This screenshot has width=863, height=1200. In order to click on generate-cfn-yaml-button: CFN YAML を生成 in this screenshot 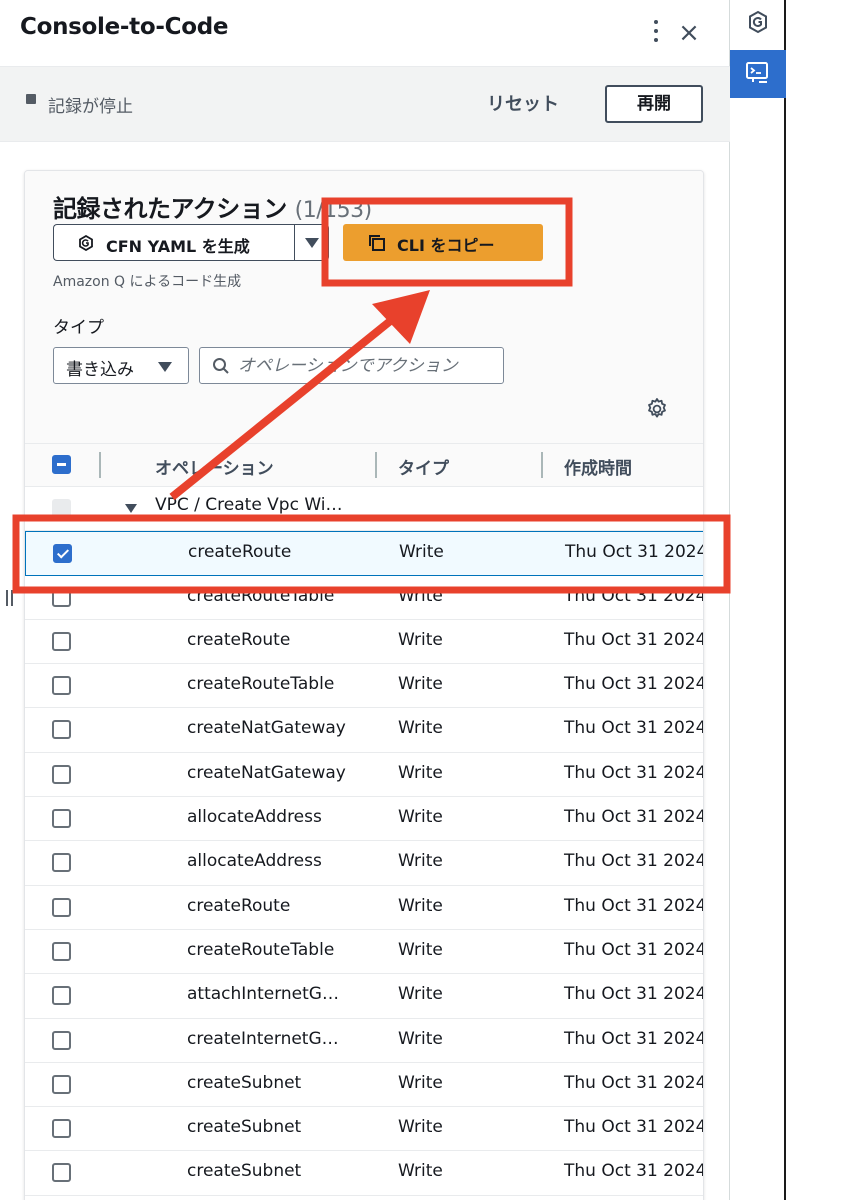, I will do `click(173, 242)`.